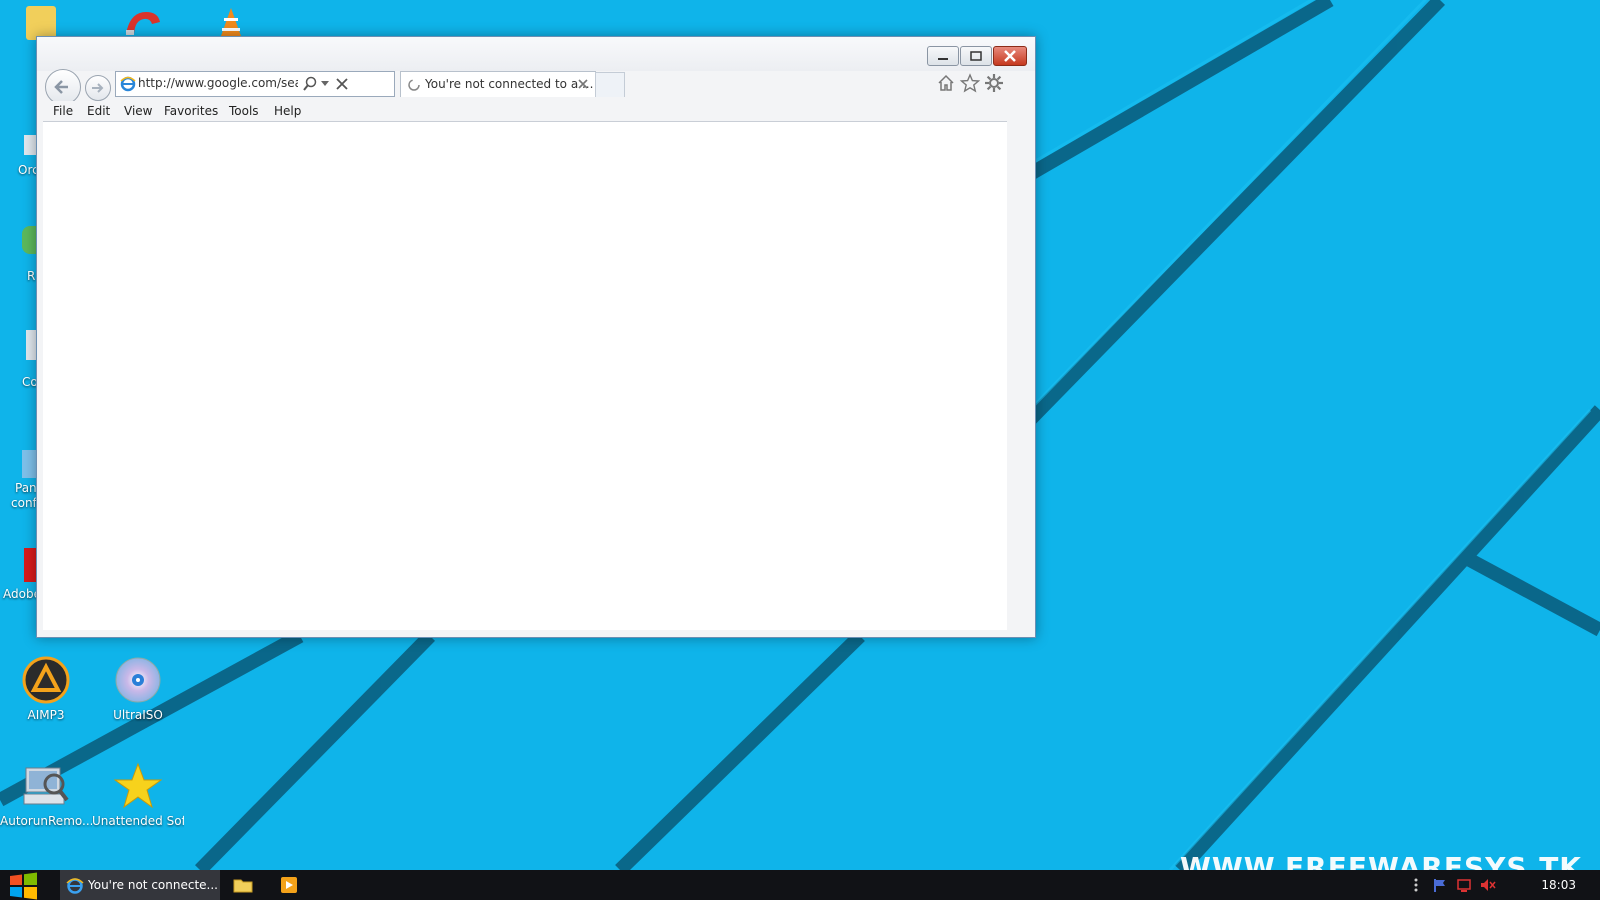  I want to click on start-icon, so click(23, 886).